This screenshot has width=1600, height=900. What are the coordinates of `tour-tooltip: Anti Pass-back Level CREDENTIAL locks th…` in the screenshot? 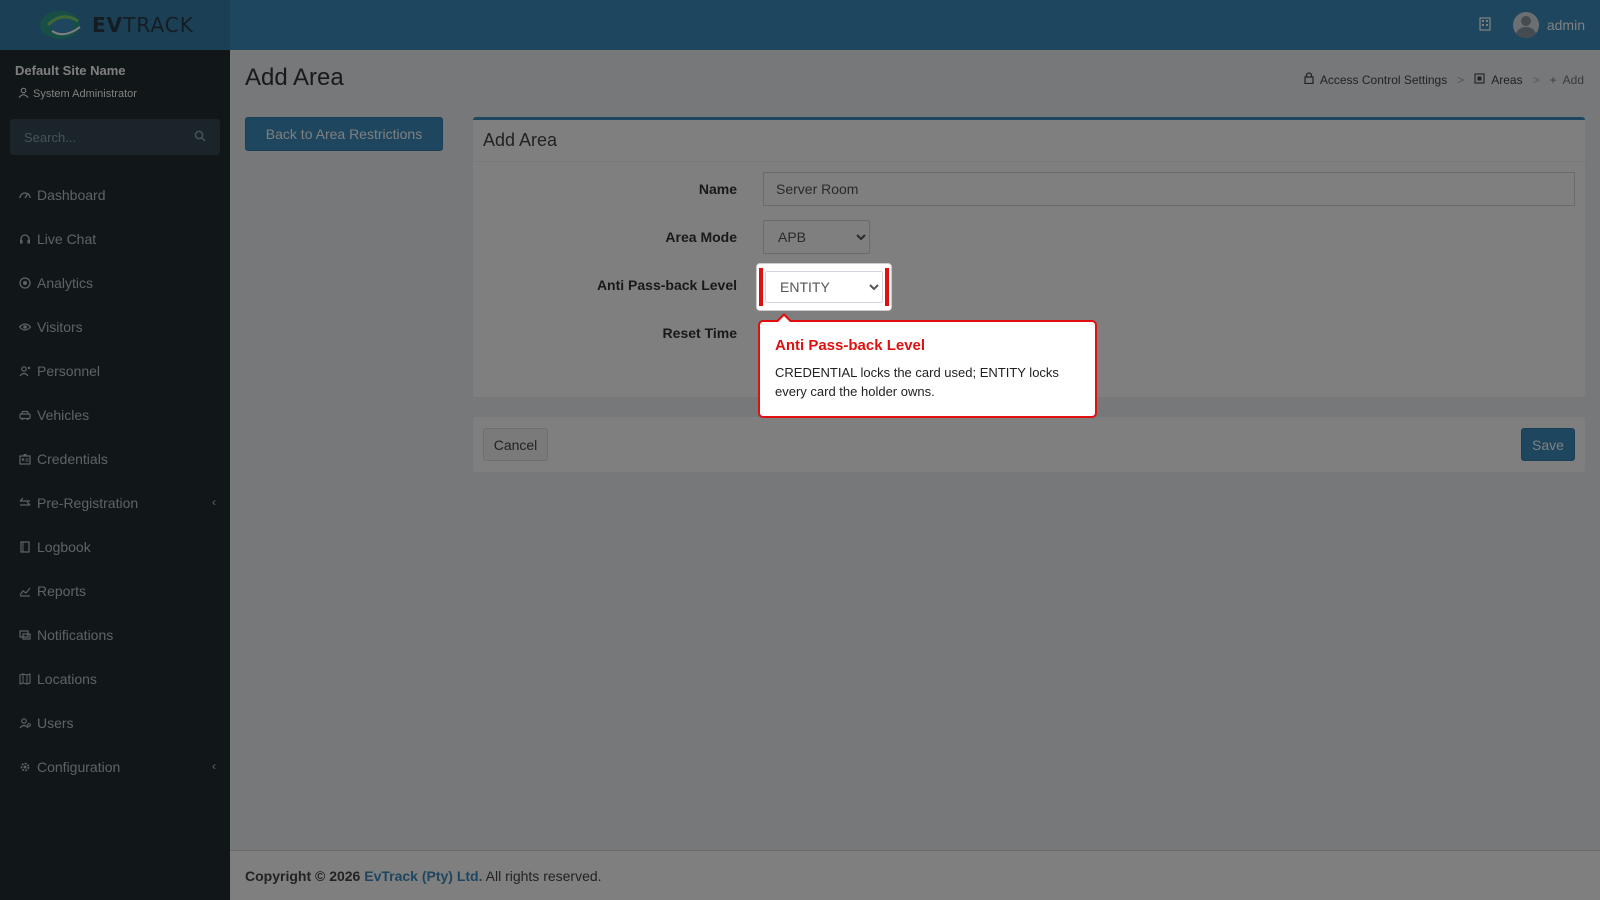 It's located at (927, 365).